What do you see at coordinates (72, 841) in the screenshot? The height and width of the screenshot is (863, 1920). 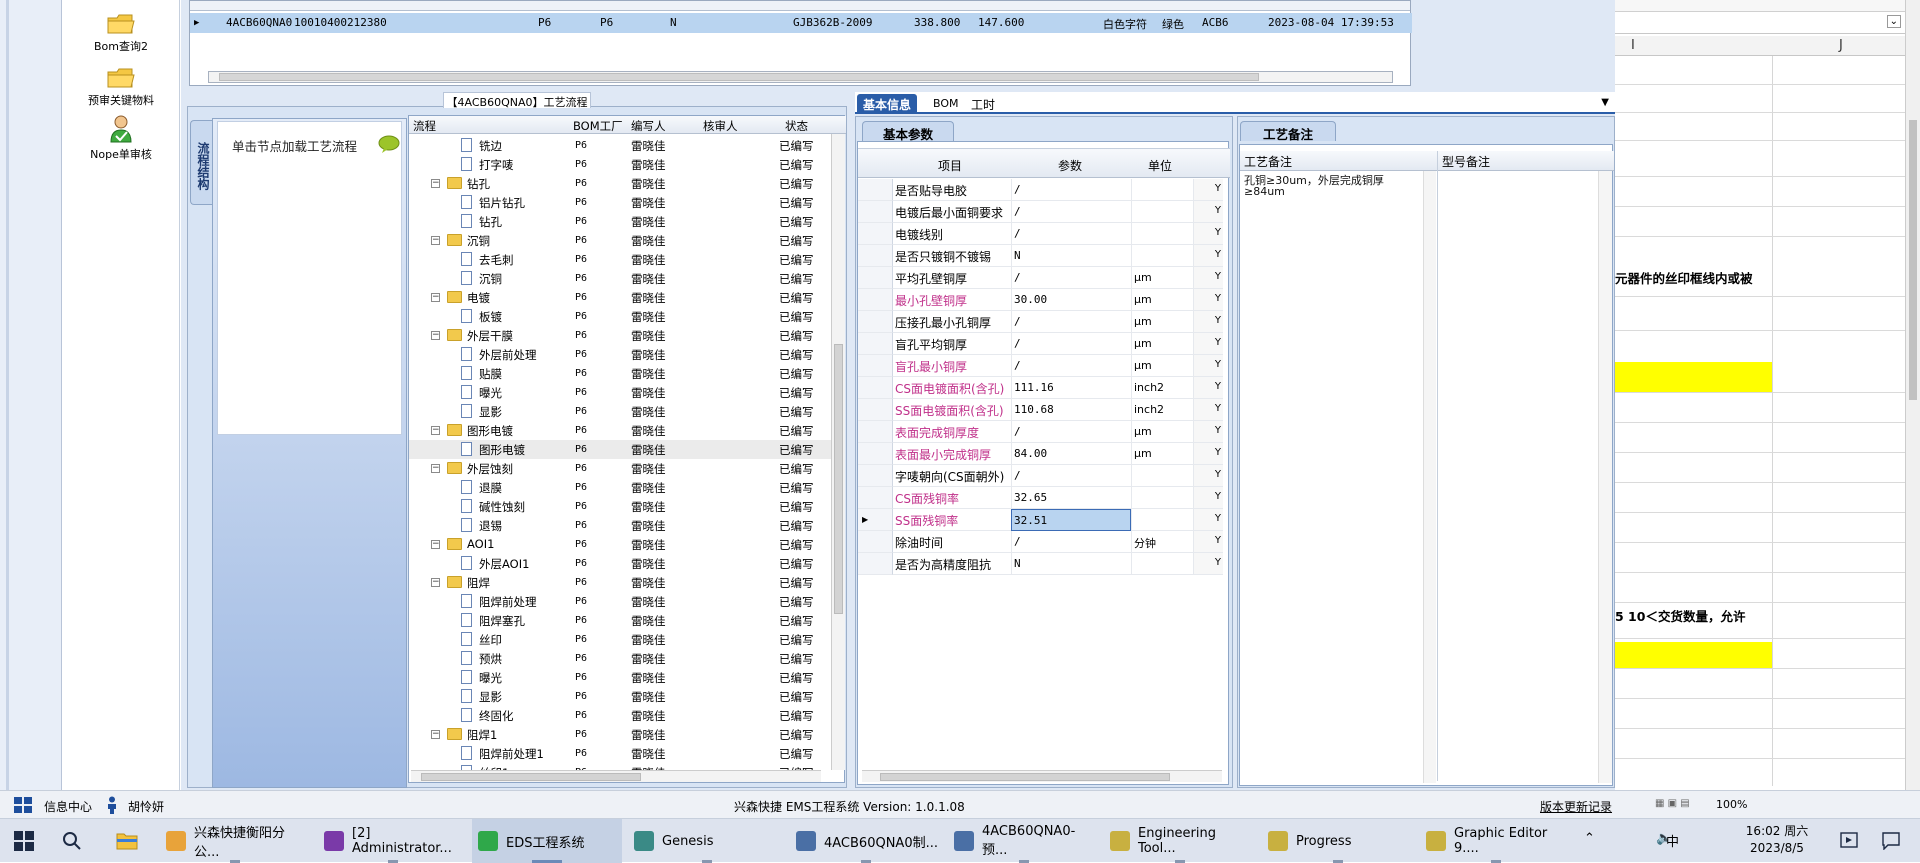 I see `search-icon` at bounding box center [72, 841].